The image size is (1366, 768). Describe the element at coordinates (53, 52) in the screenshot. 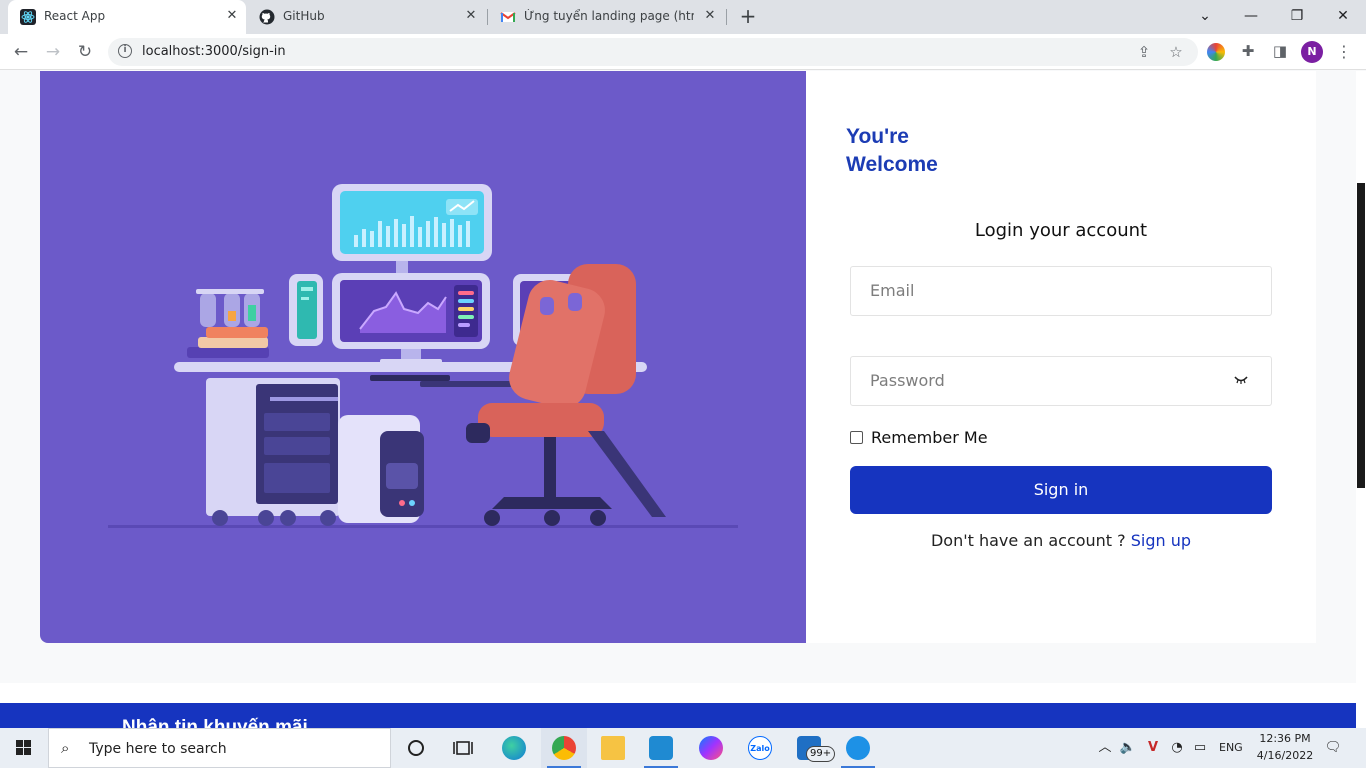

I see `forward-arrow-icon: →` at that location.